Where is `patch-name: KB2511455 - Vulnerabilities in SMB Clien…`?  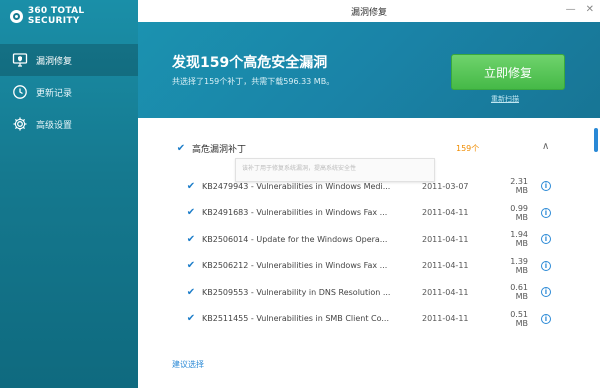
patch-name: KB2511455 - Vulnerabilities in SMB Clien… is located at coordinates (295, 319).